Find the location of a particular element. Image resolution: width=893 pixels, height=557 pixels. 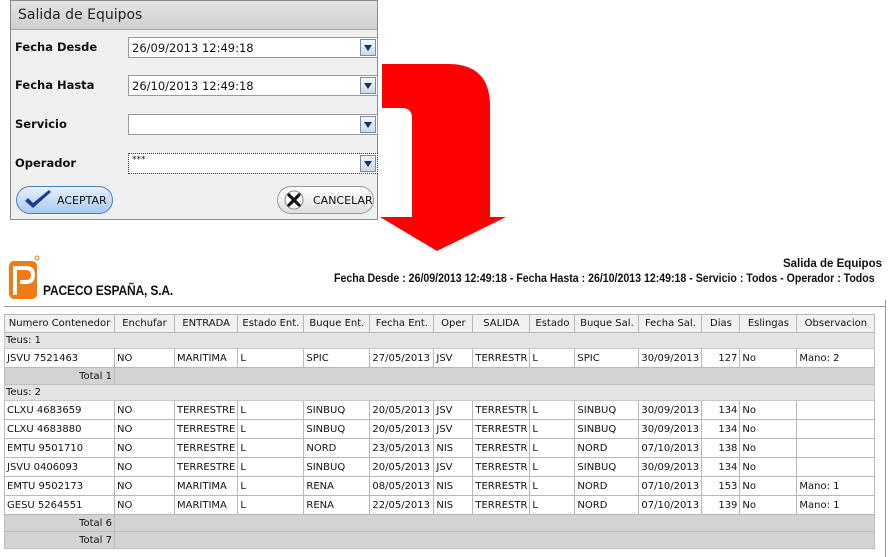

table-cell: CLXU 4683659 is located at coordinates (59, 410).